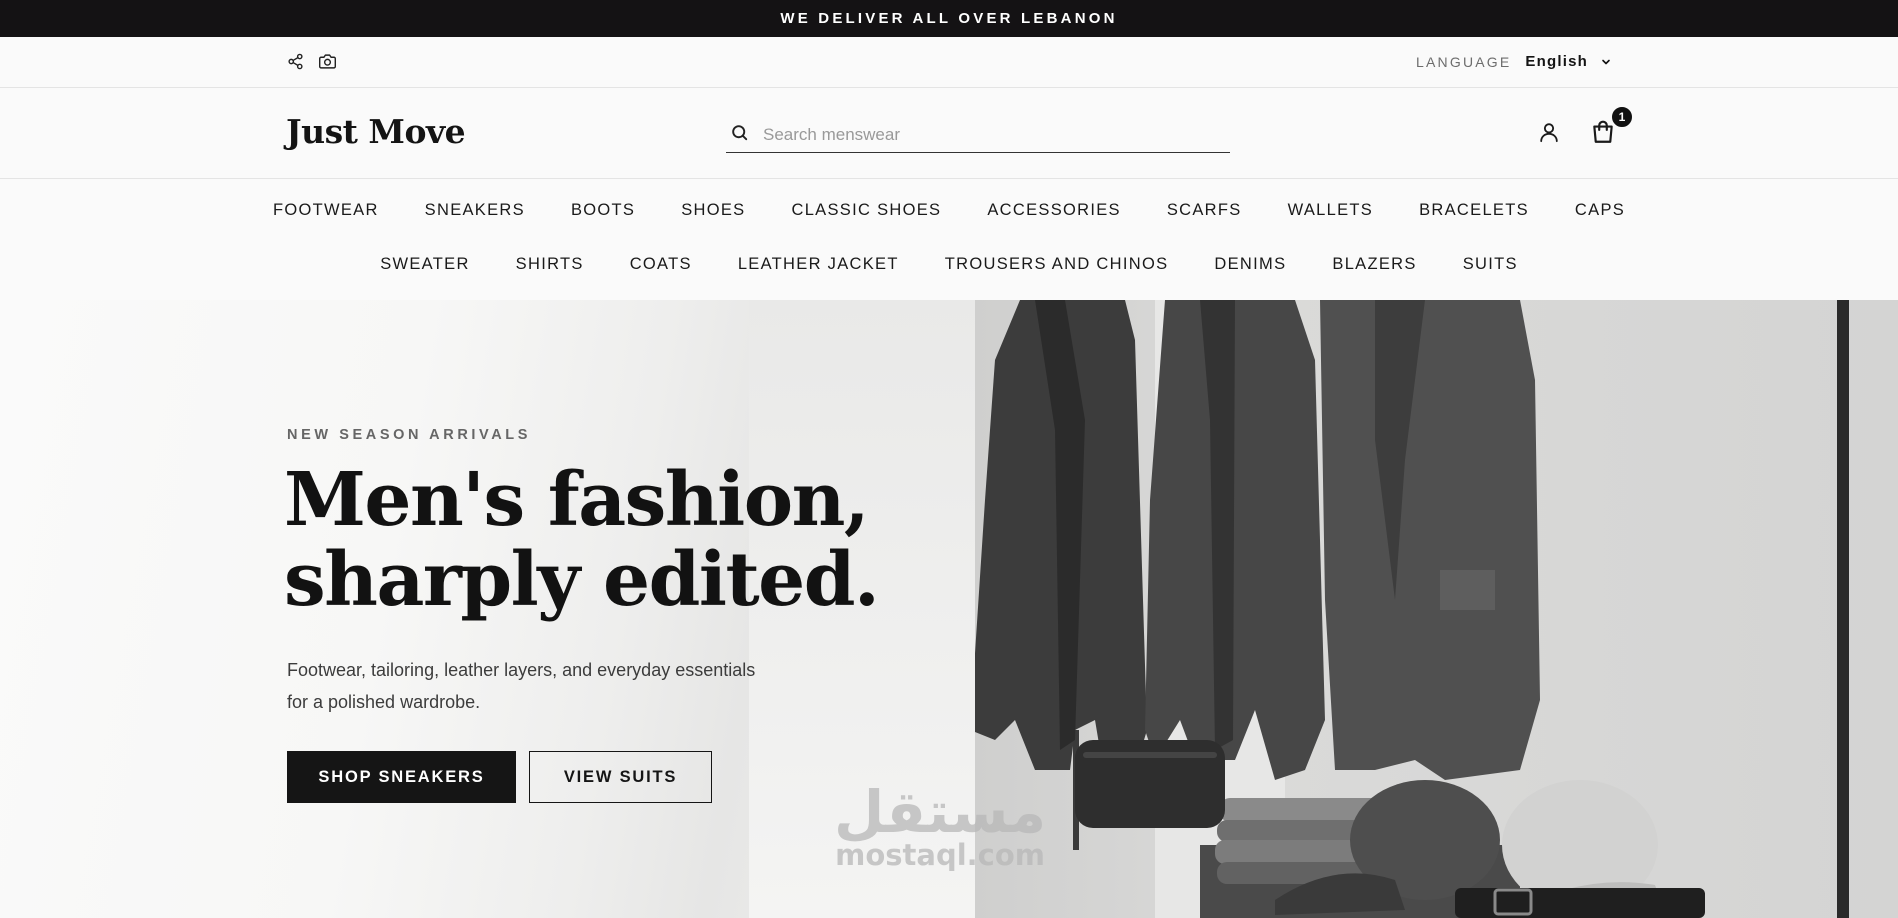 This screenshot has width=1898, height=918. What do you see at coordinates (983, 134) in the screenshot?
I see `search-input` at bounding box center [983, 134].